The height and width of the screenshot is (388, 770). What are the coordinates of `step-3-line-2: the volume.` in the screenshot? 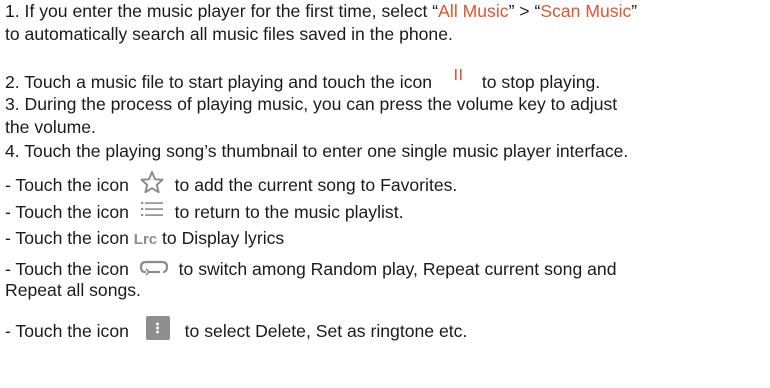 It's located at (50, 127).